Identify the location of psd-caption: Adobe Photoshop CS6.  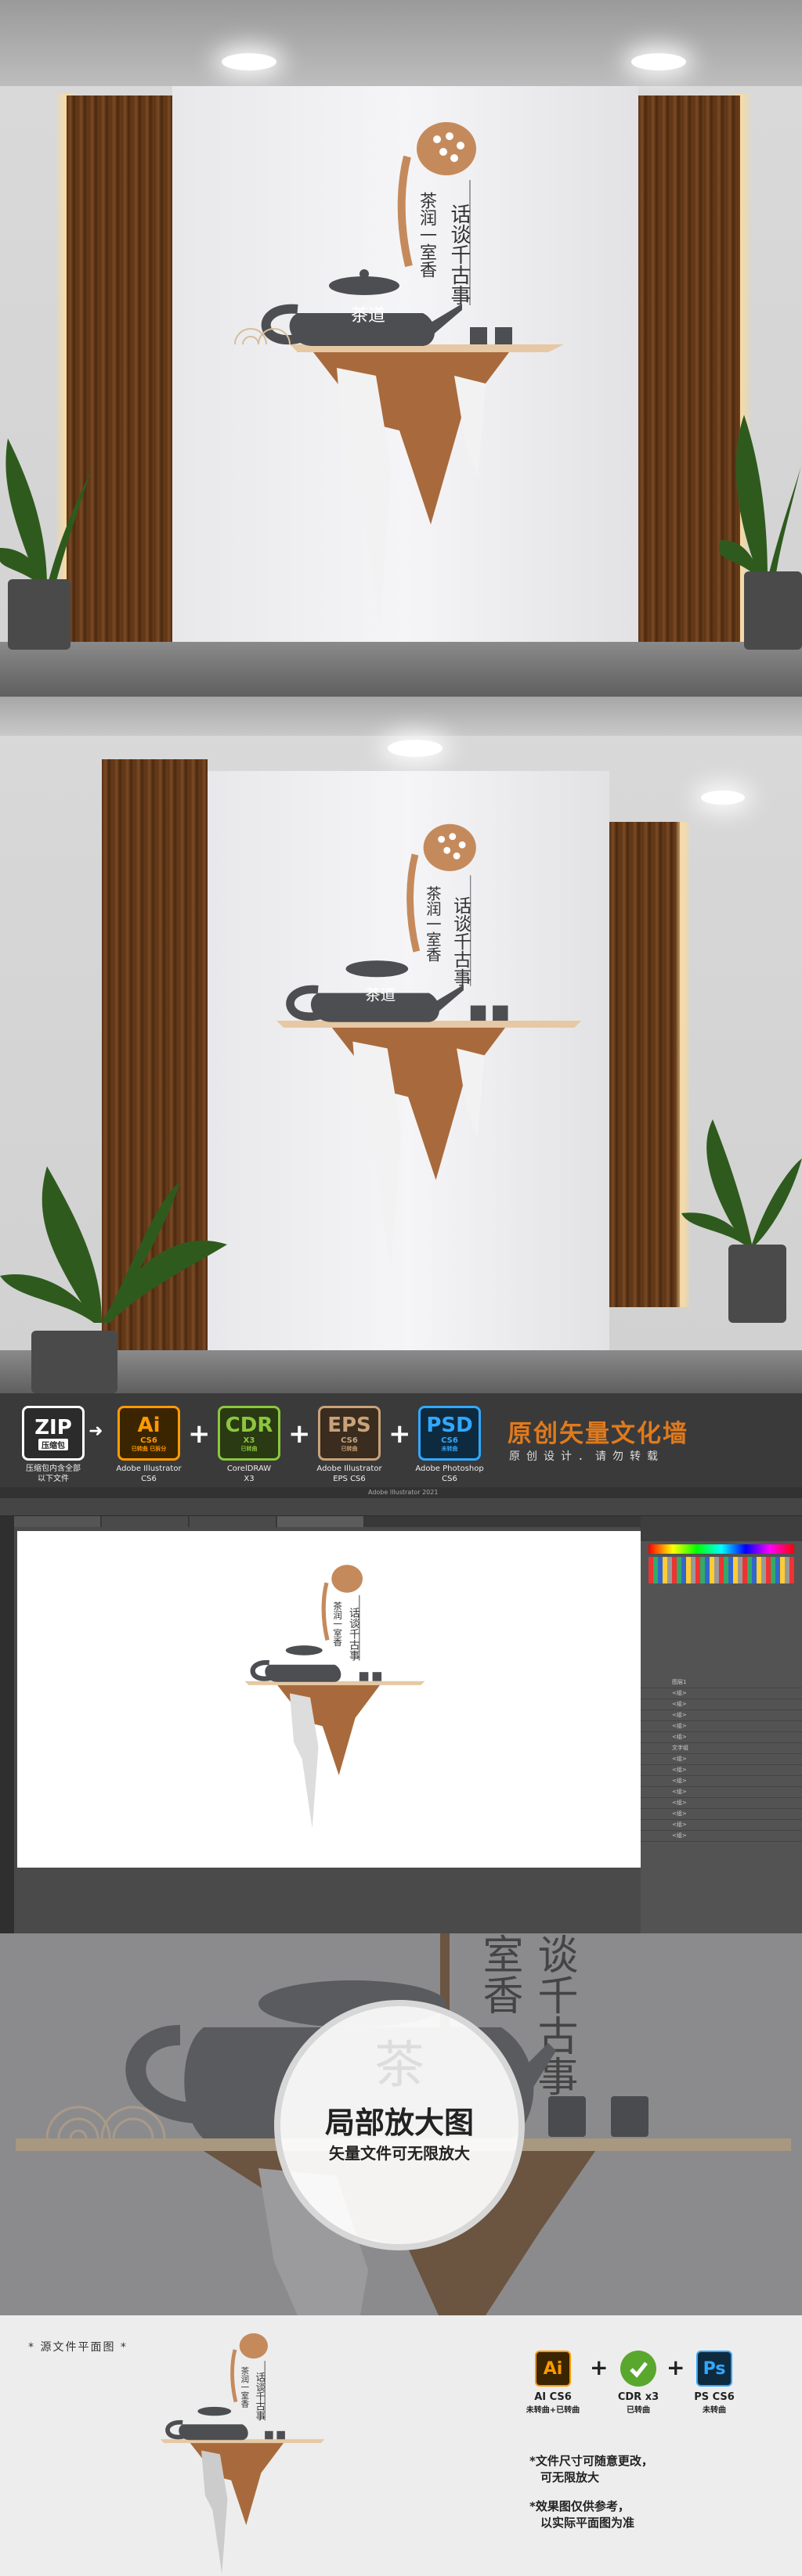
(450, 1474).